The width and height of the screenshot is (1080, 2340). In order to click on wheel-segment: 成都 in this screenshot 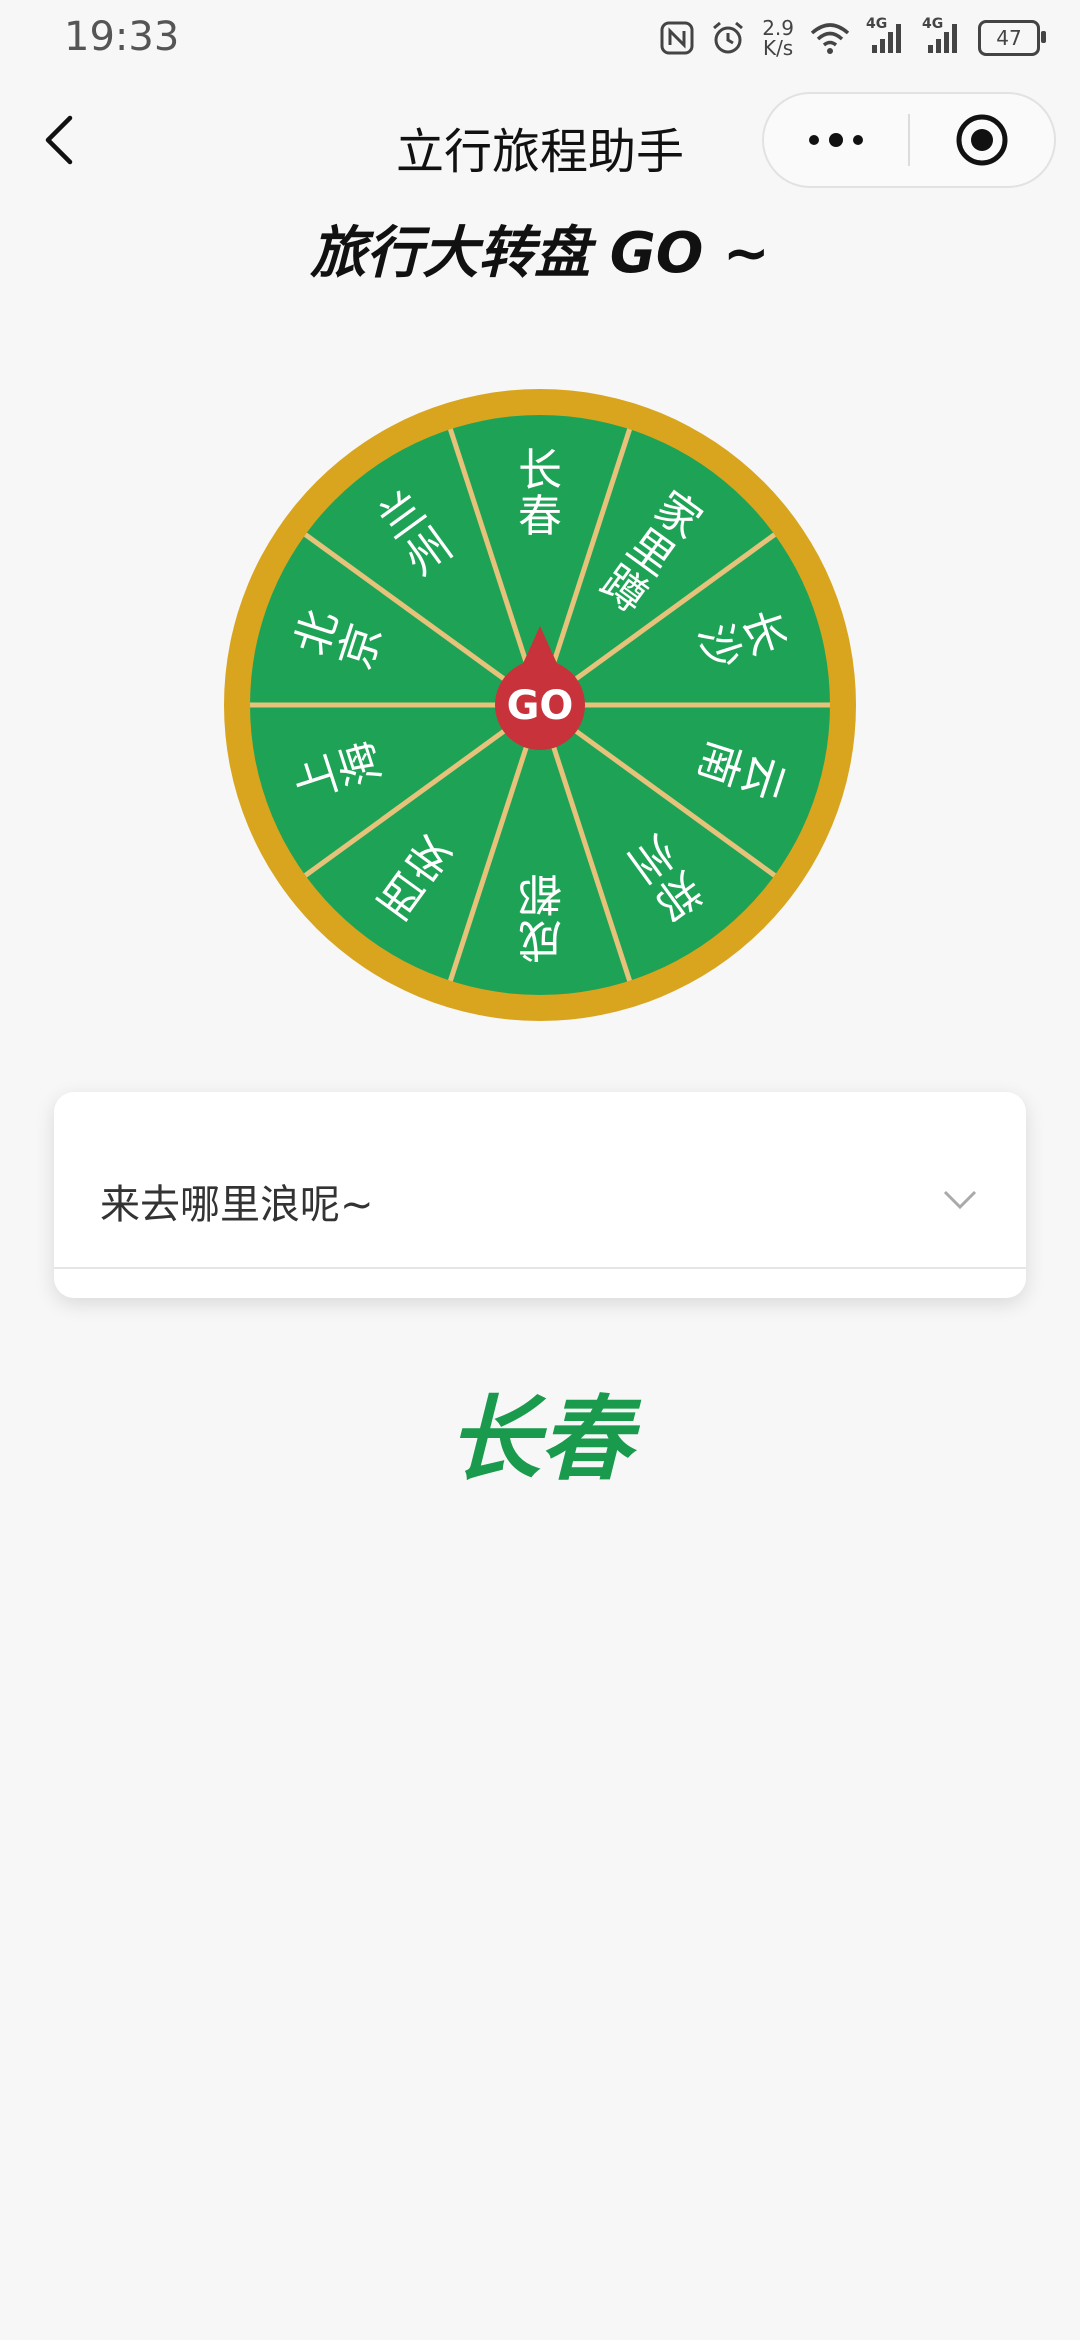, I will do `click(540, 916)`.